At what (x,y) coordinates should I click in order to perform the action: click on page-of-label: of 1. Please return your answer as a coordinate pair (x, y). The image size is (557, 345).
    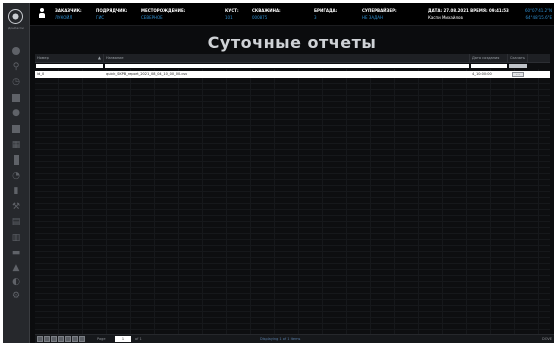
    Looking at the image, I should click on (138, 339).